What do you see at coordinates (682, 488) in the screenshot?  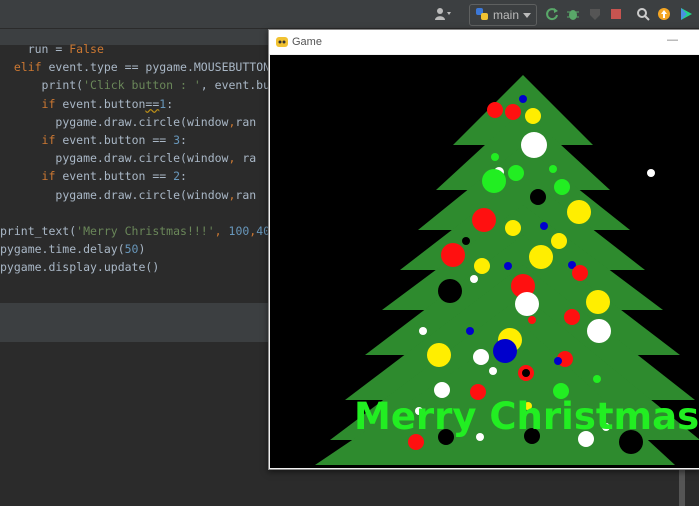 I see `console-scrollbar` at bounding box center [682, 488].